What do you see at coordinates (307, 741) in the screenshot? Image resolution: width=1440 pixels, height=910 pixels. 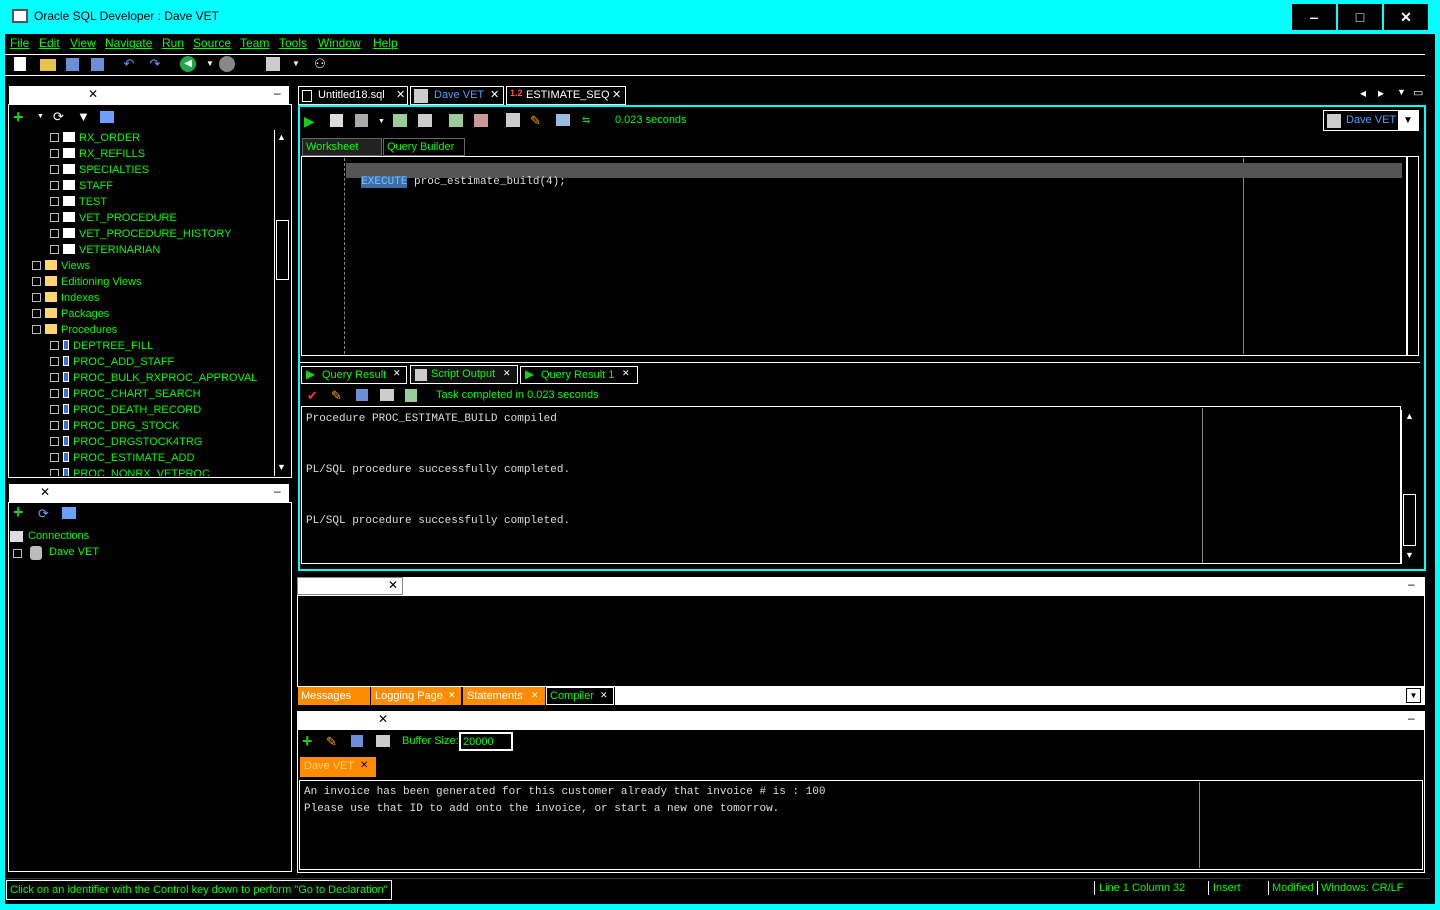 I see `dbms-add-icon: +` at bounding box center [307, 741].